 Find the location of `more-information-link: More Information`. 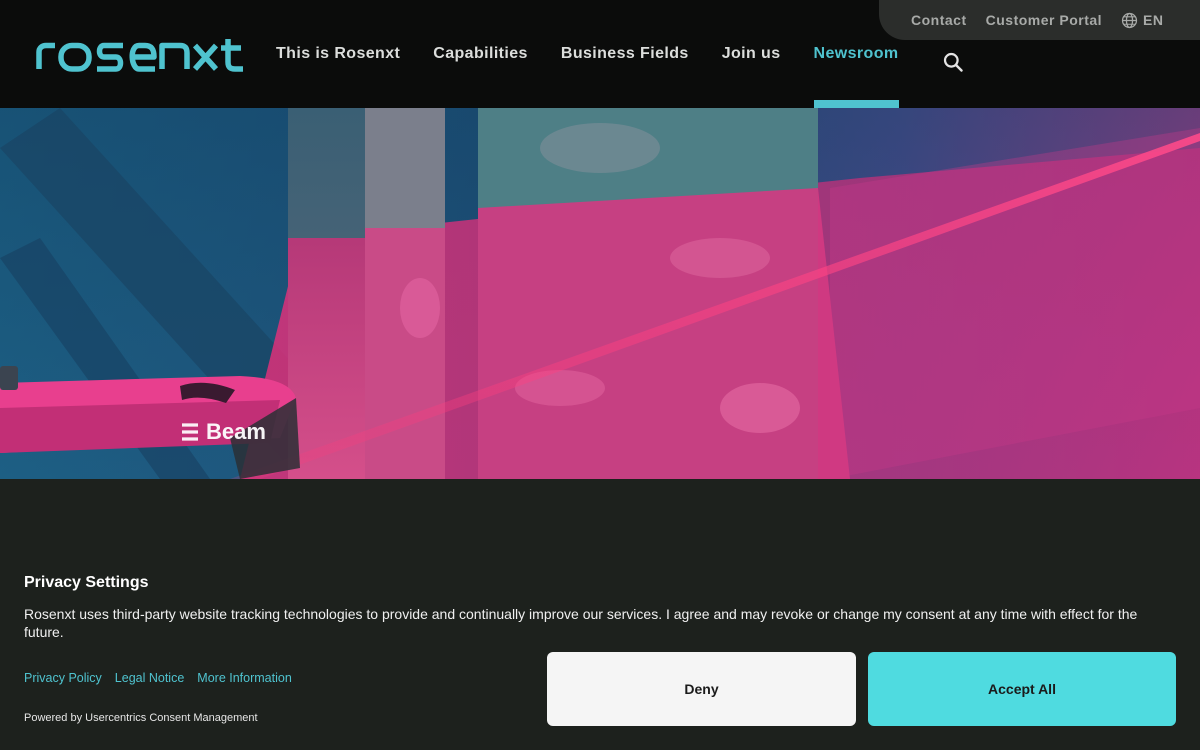

more-information-link: More Information is located at coordinates (244, 678).